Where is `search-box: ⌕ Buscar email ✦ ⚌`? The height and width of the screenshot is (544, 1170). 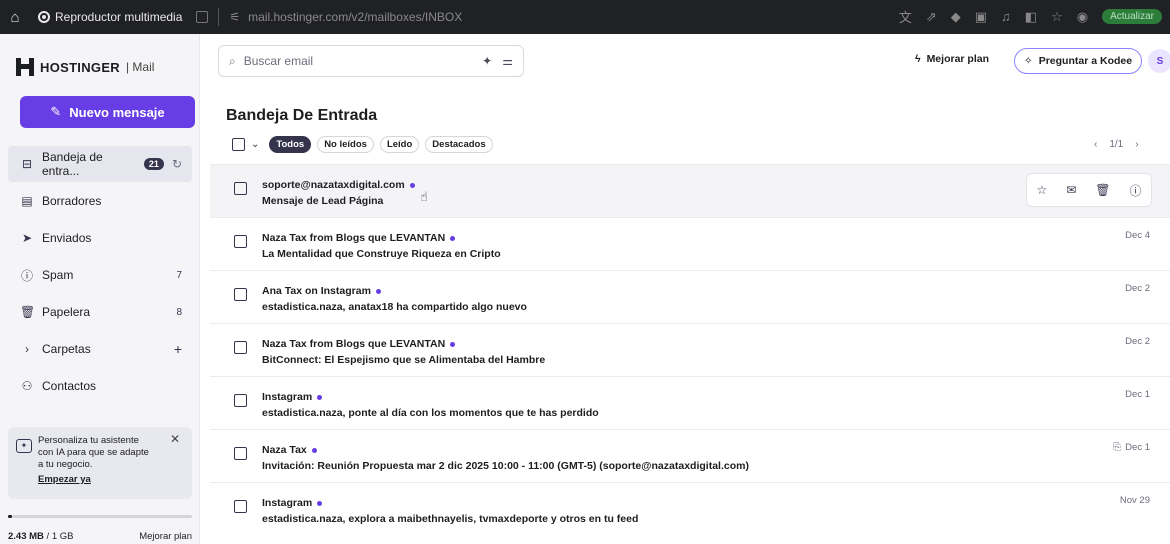 search-box: ⌕ Buscar email ✦ ⚌ is located at coordinates (371, 61).